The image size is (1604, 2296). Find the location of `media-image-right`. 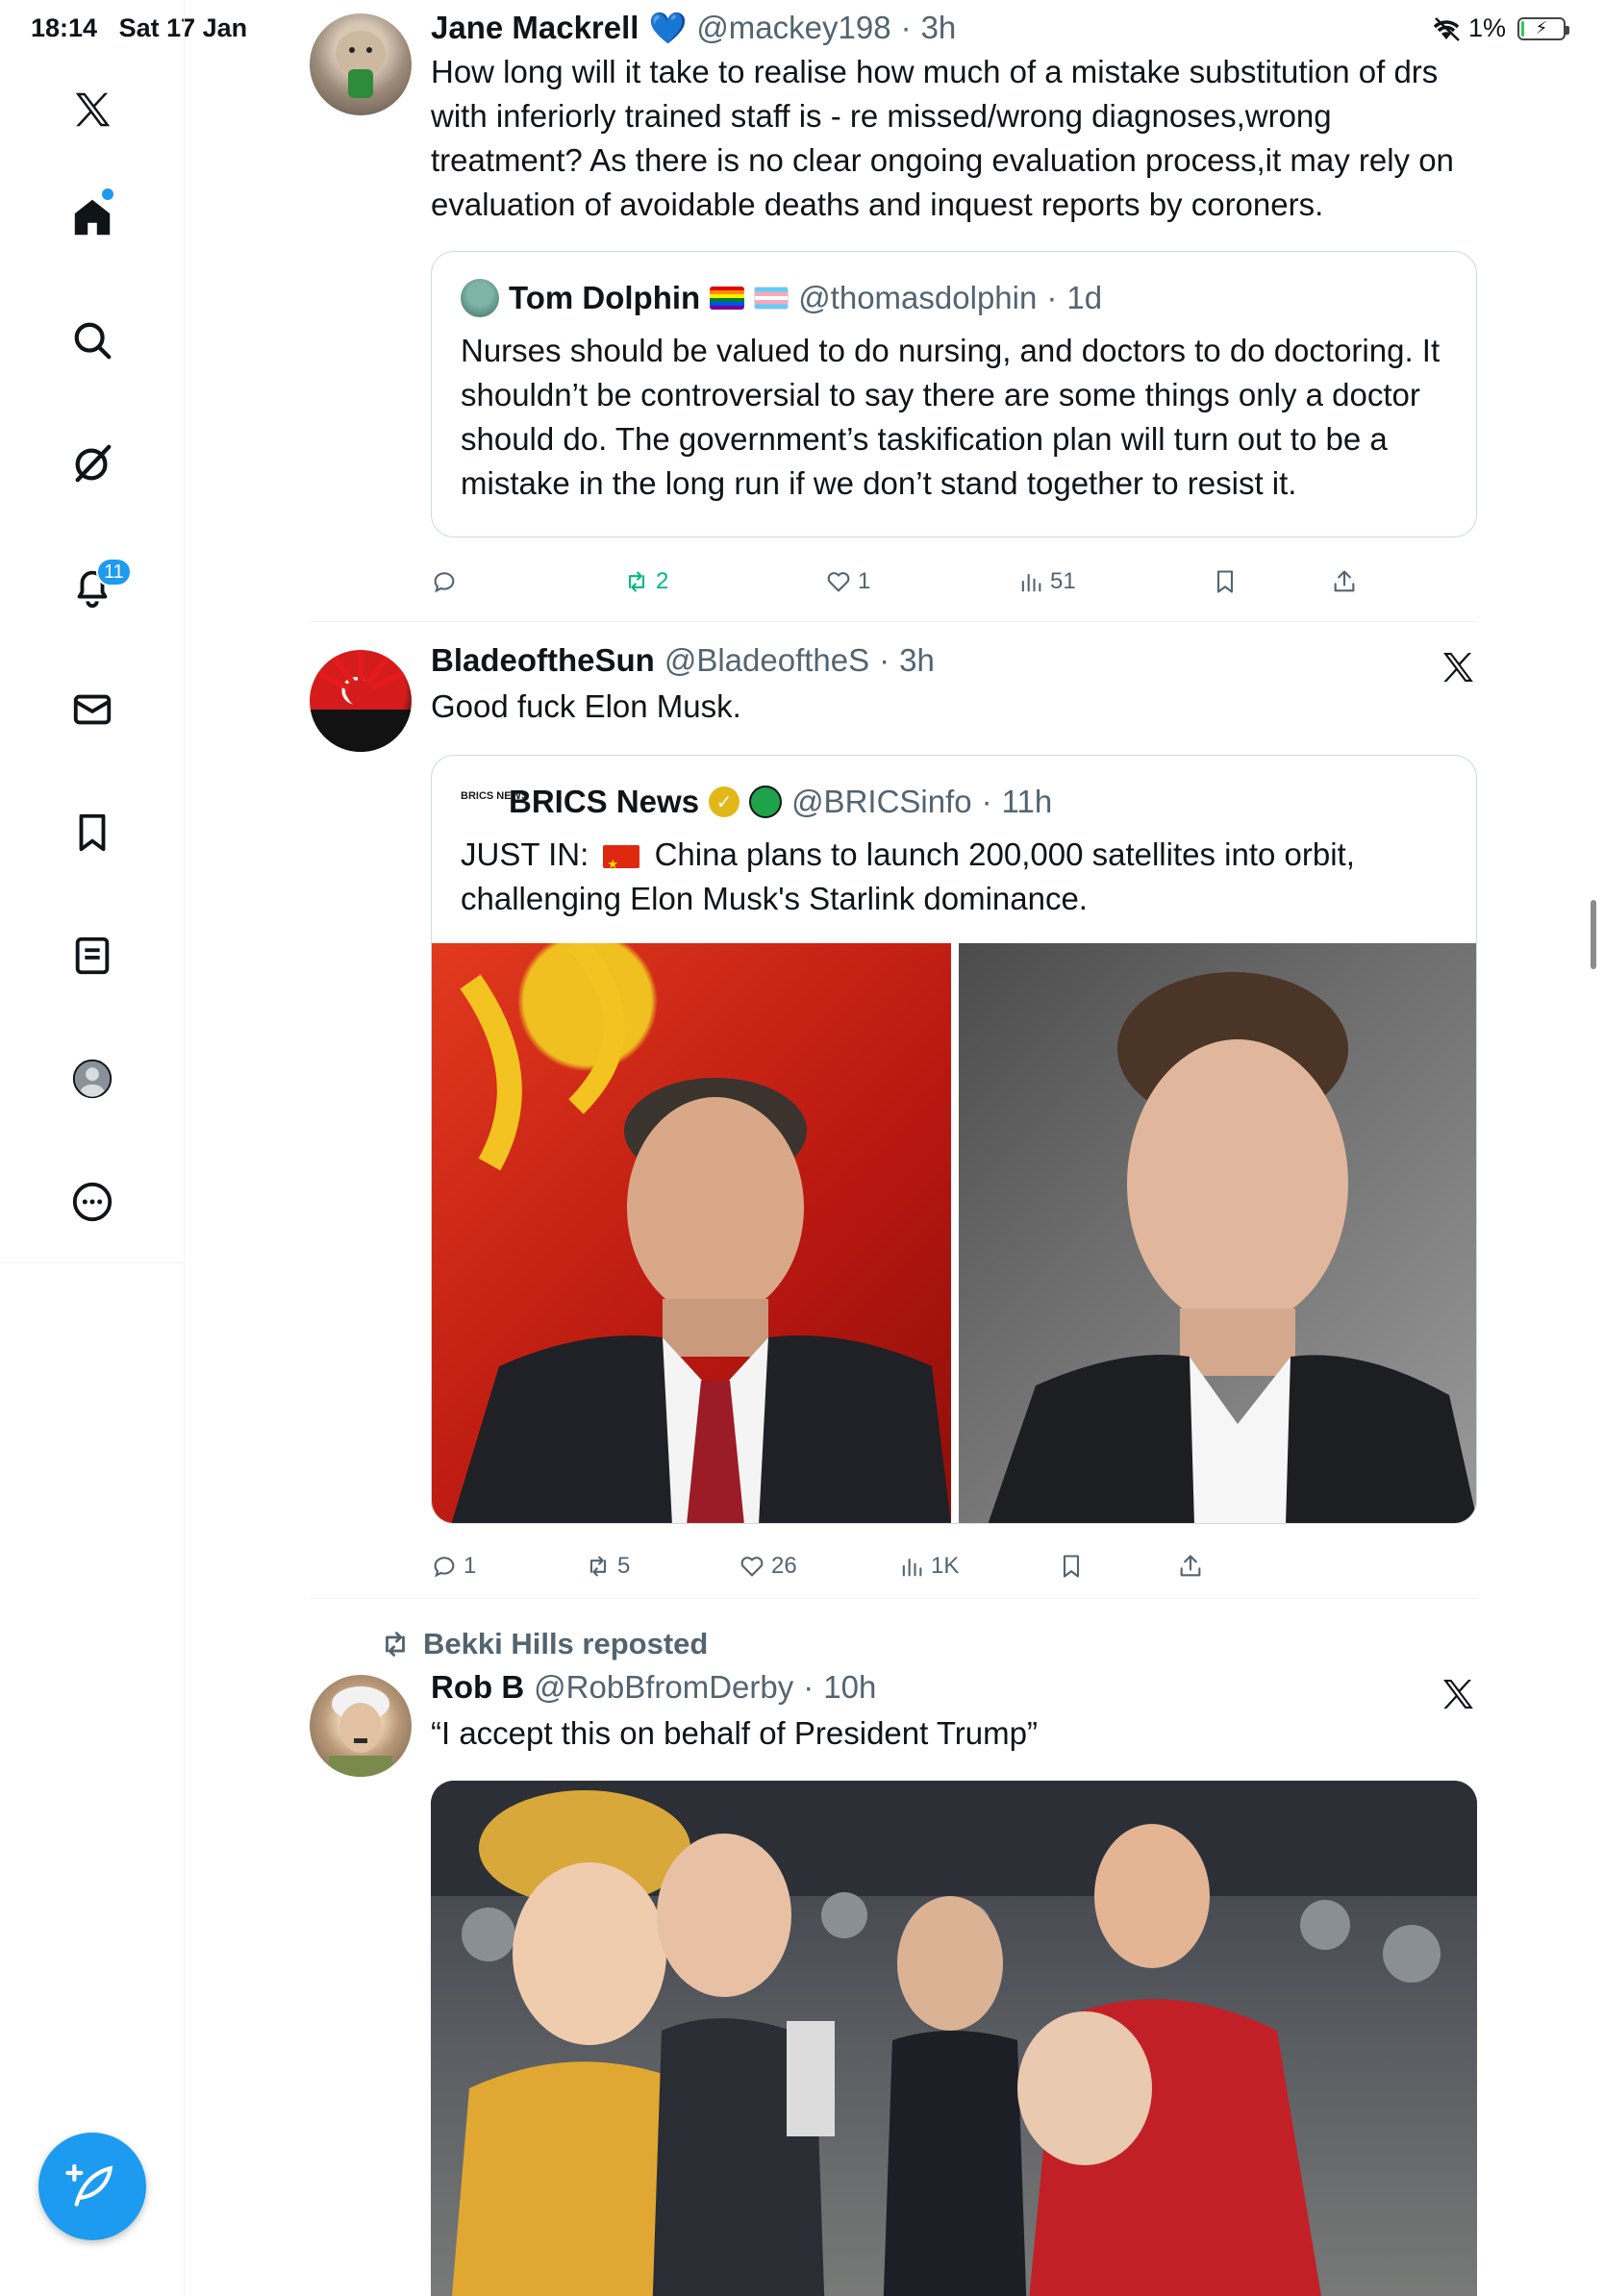

media-image-right is located at coordinates (1217, 1233).